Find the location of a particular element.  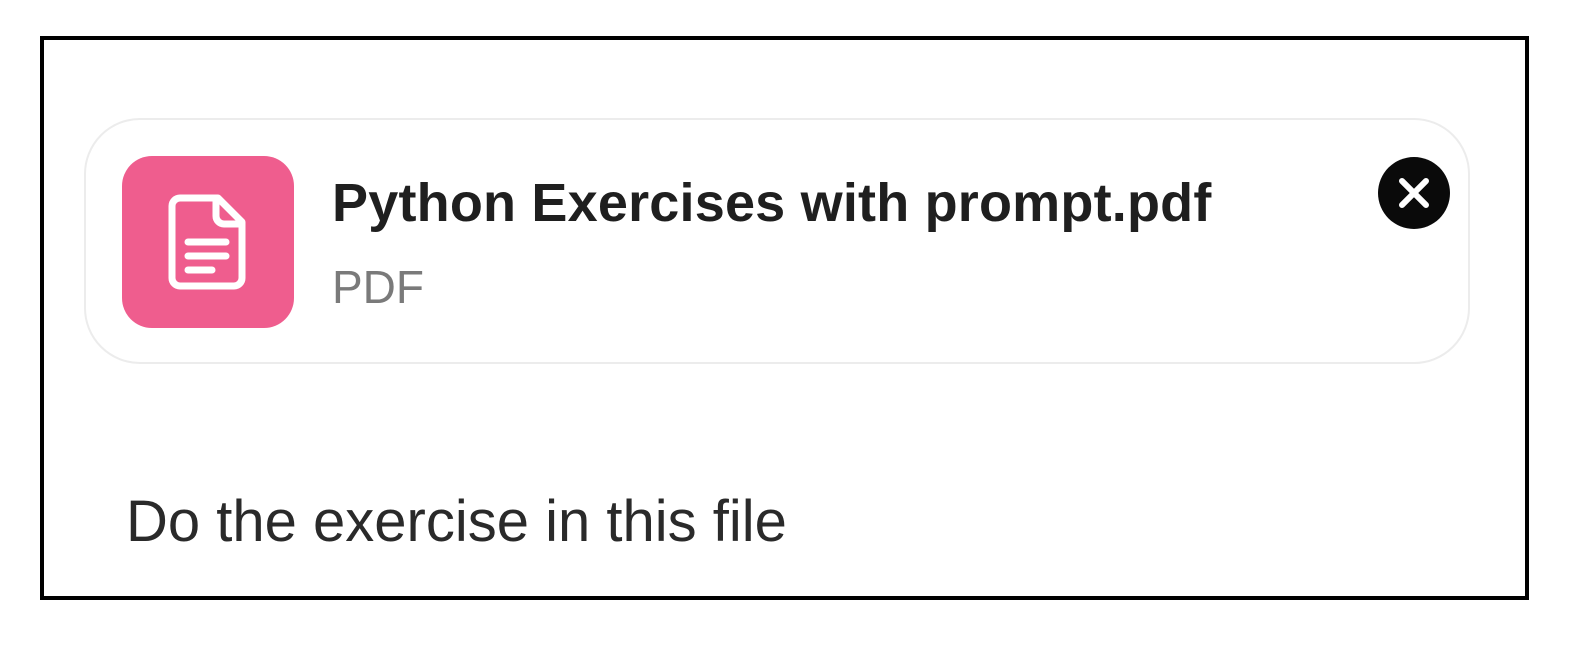

file-type-tile is located at coordinates (208, 242).